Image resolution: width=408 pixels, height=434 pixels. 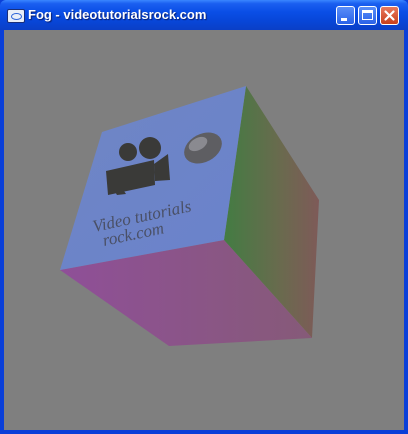 I want to click on maximize-icon, so click(x=367, y=15).